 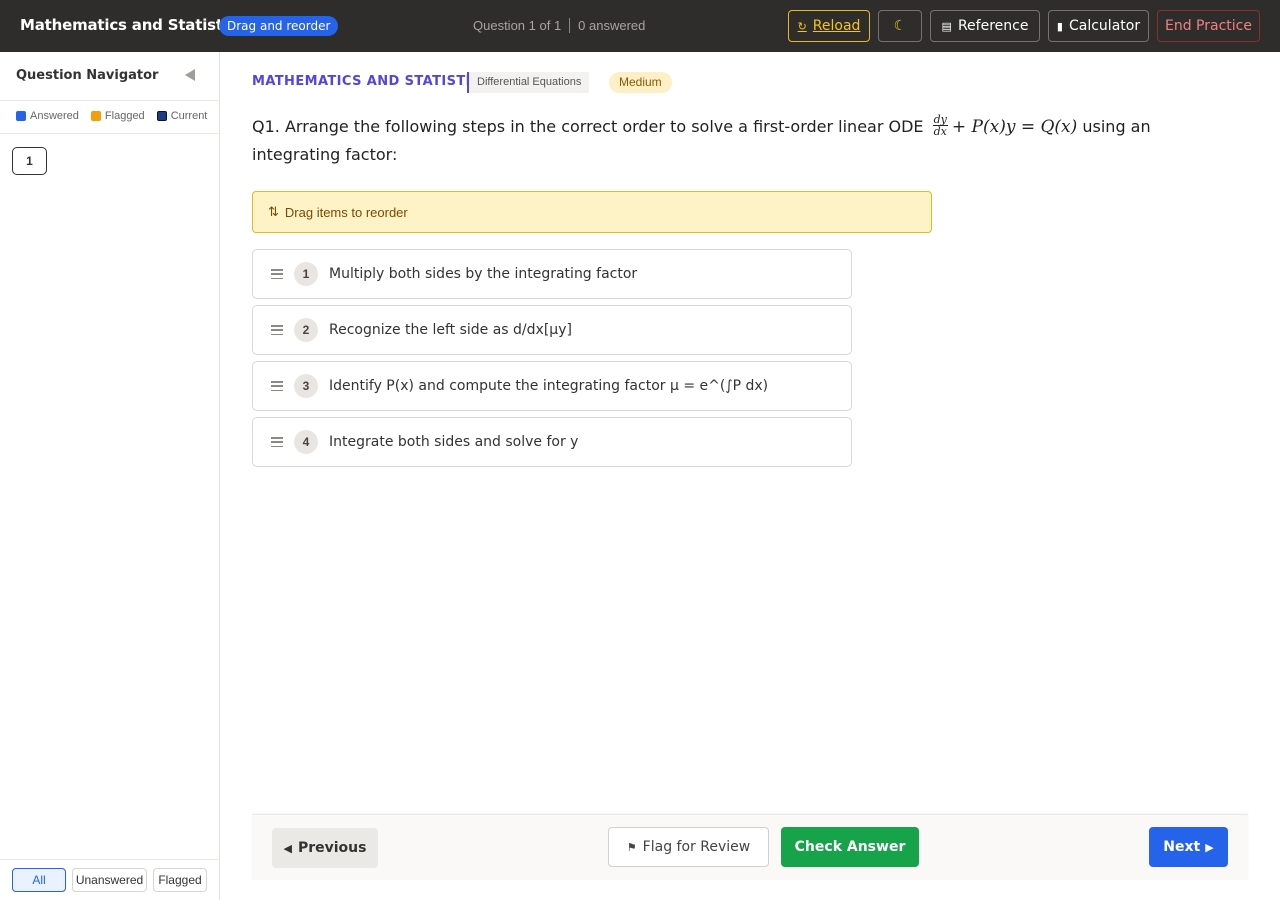 What do you see at coordinates (454, 442) in the screenshot?
I see `item-text: Integrate both sides and solve for y` at bounding box center [454, 442].